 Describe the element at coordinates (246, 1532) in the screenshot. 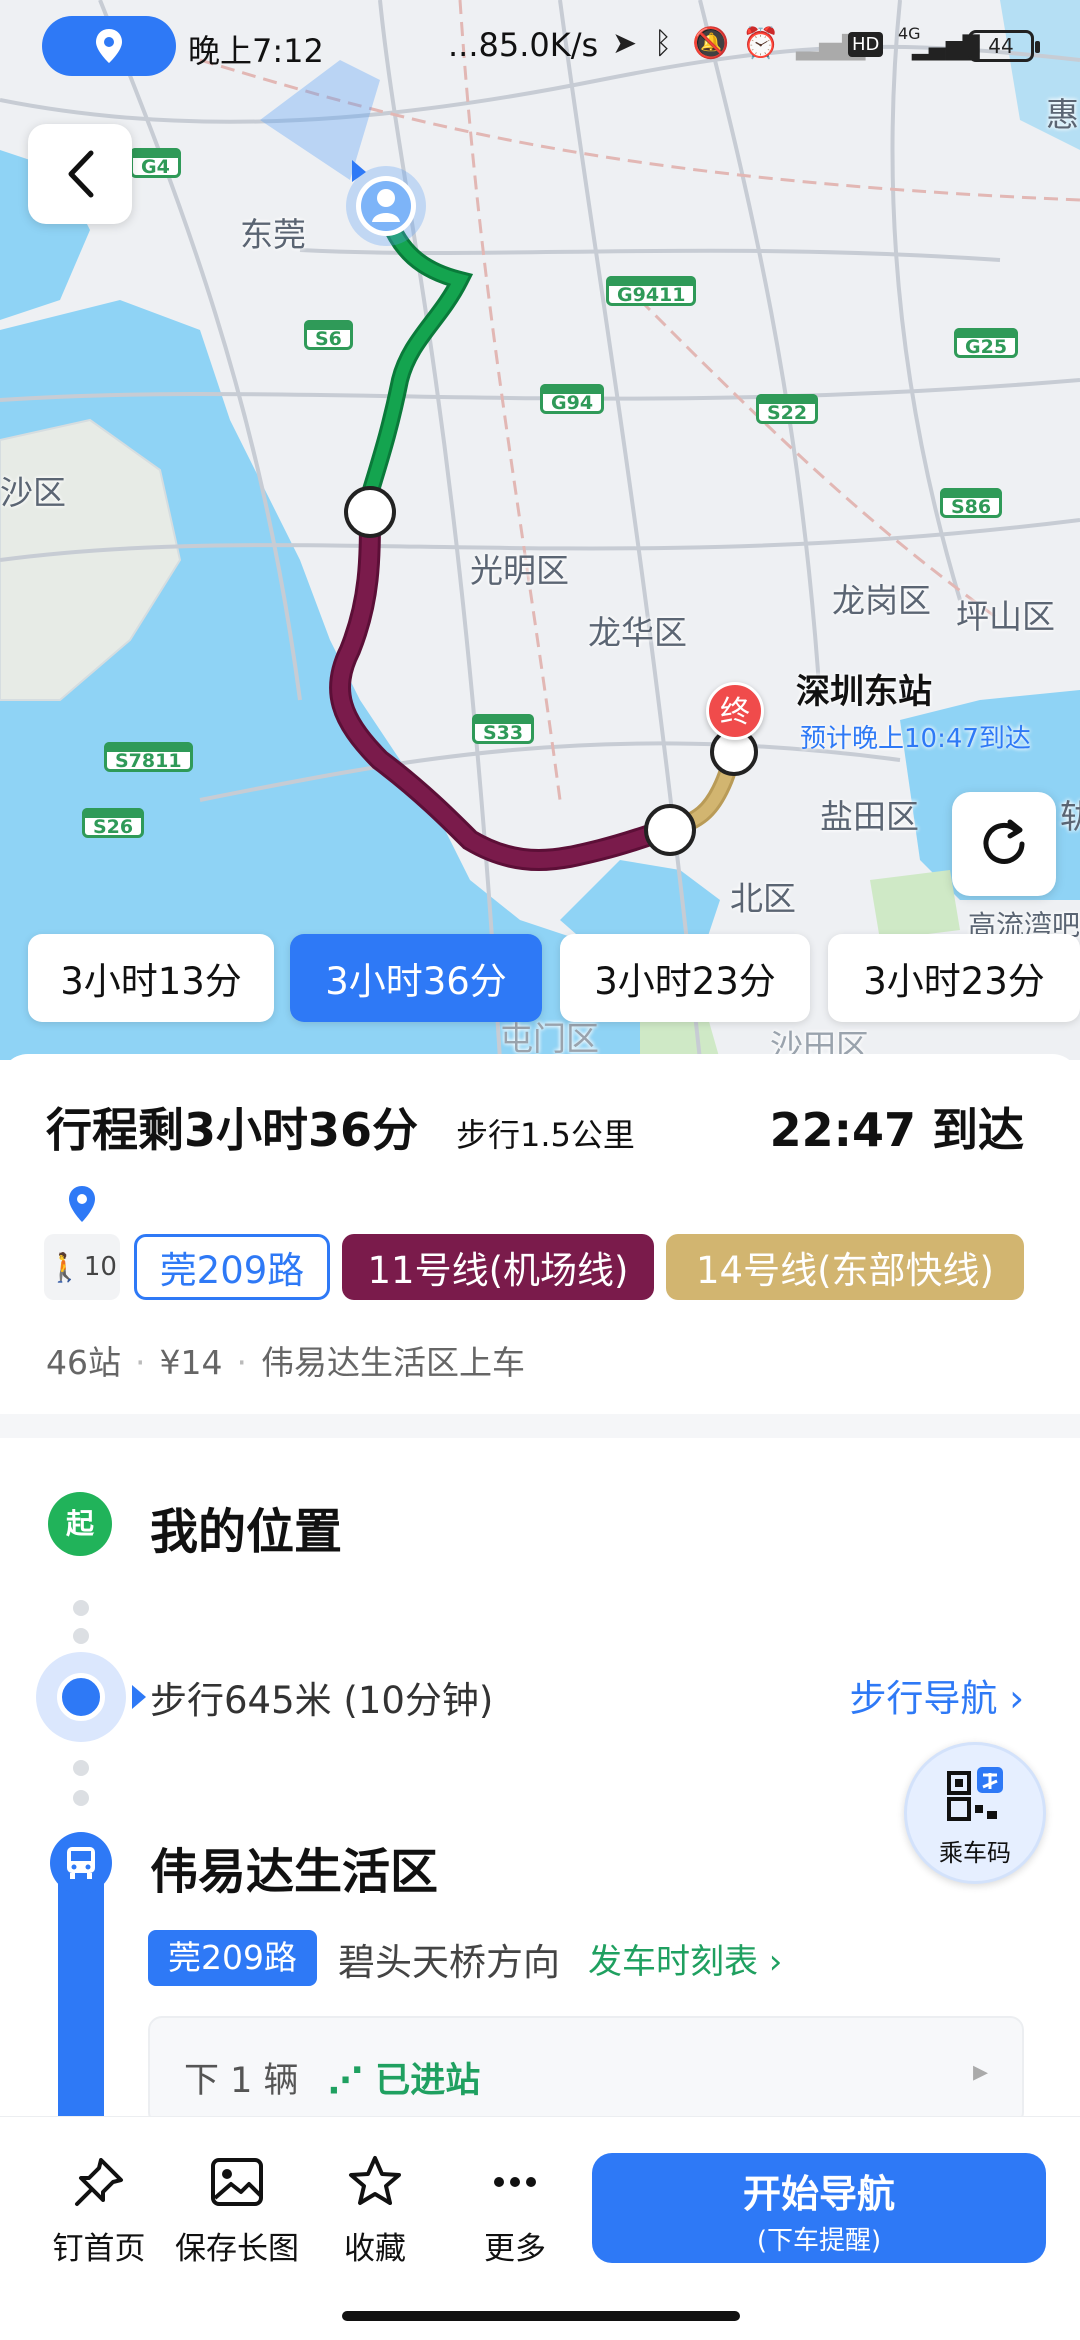

I see `start-location-title: 我的位置` at that location.